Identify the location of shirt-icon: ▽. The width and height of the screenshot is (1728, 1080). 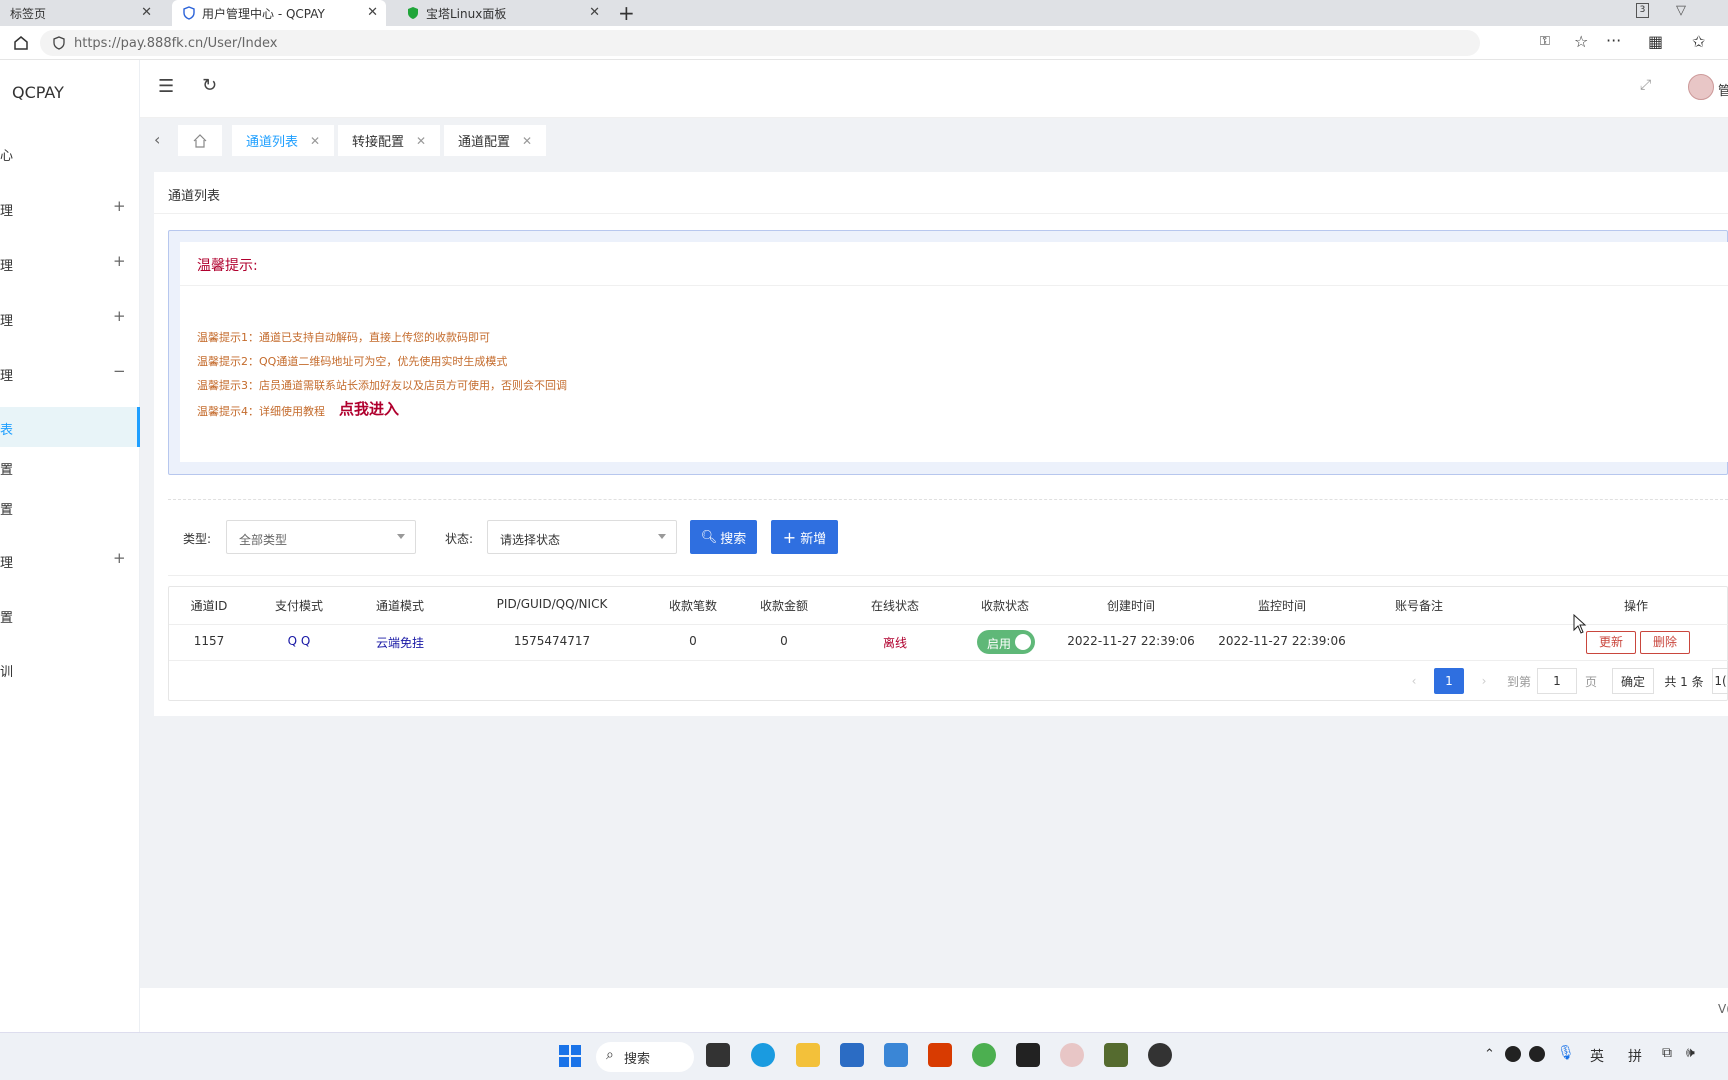
(1681, 10).